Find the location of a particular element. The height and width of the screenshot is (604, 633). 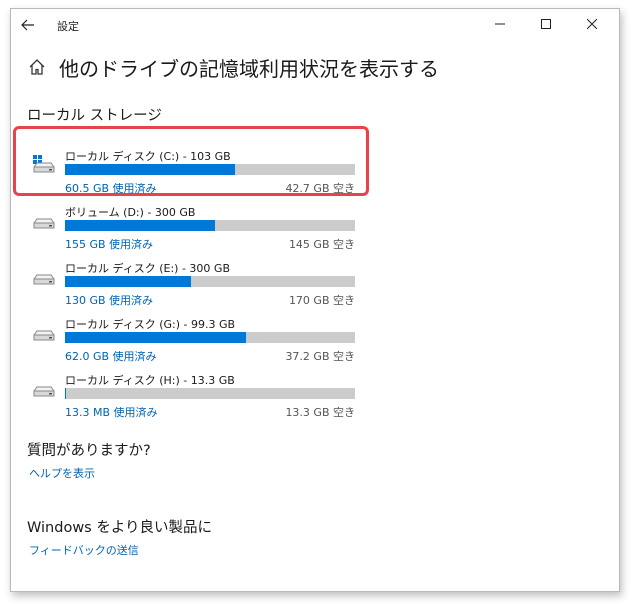

home-icon is located at coordinates (37, 67).